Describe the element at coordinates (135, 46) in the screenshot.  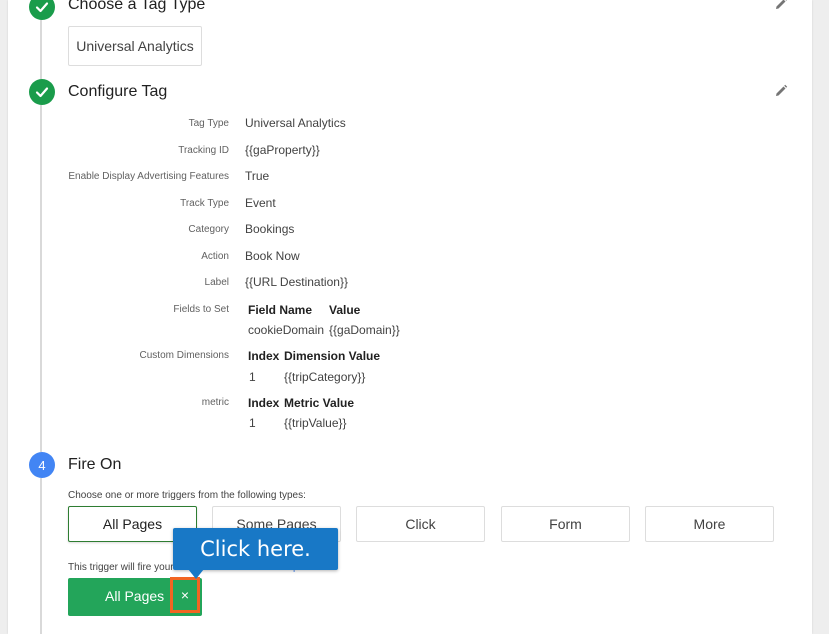
I see `tag-type-chip: Universal Analytics` at that location.